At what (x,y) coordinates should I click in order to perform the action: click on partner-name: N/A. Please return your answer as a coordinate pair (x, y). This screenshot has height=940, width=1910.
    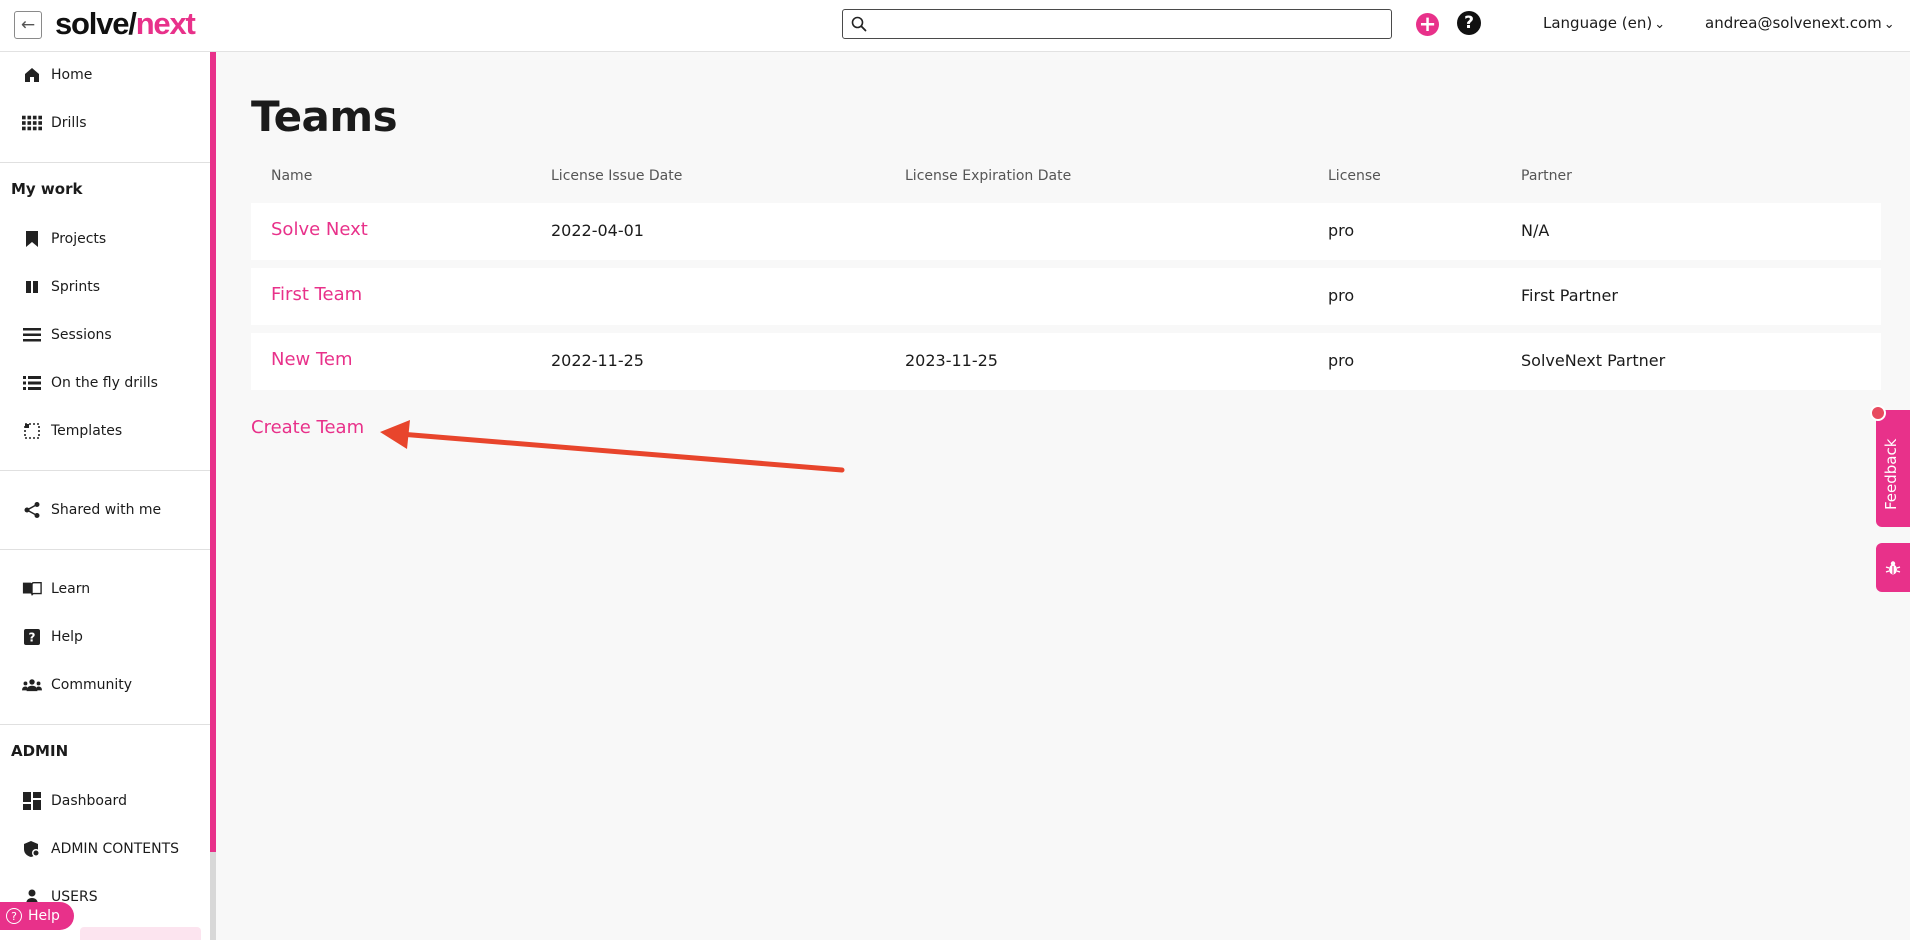
    Looking at the image, I should click on (1535, 230).